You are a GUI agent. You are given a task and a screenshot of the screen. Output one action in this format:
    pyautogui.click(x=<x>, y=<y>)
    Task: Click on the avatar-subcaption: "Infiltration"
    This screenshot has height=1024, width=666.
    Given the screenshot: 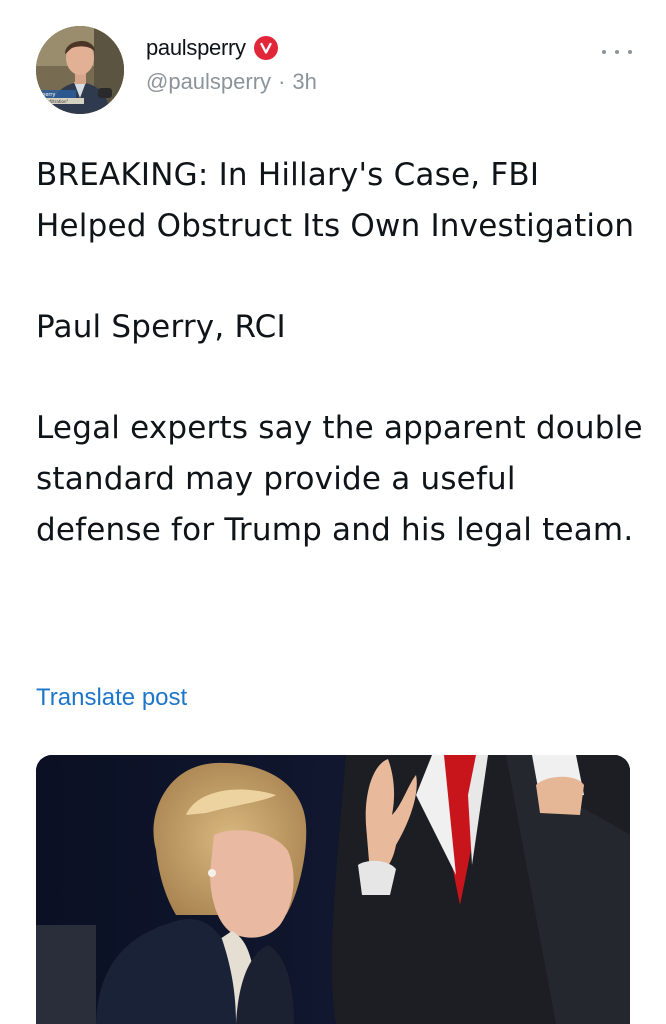 What is the action you would take?
    pyautogui.click(x=56, y=101)
    